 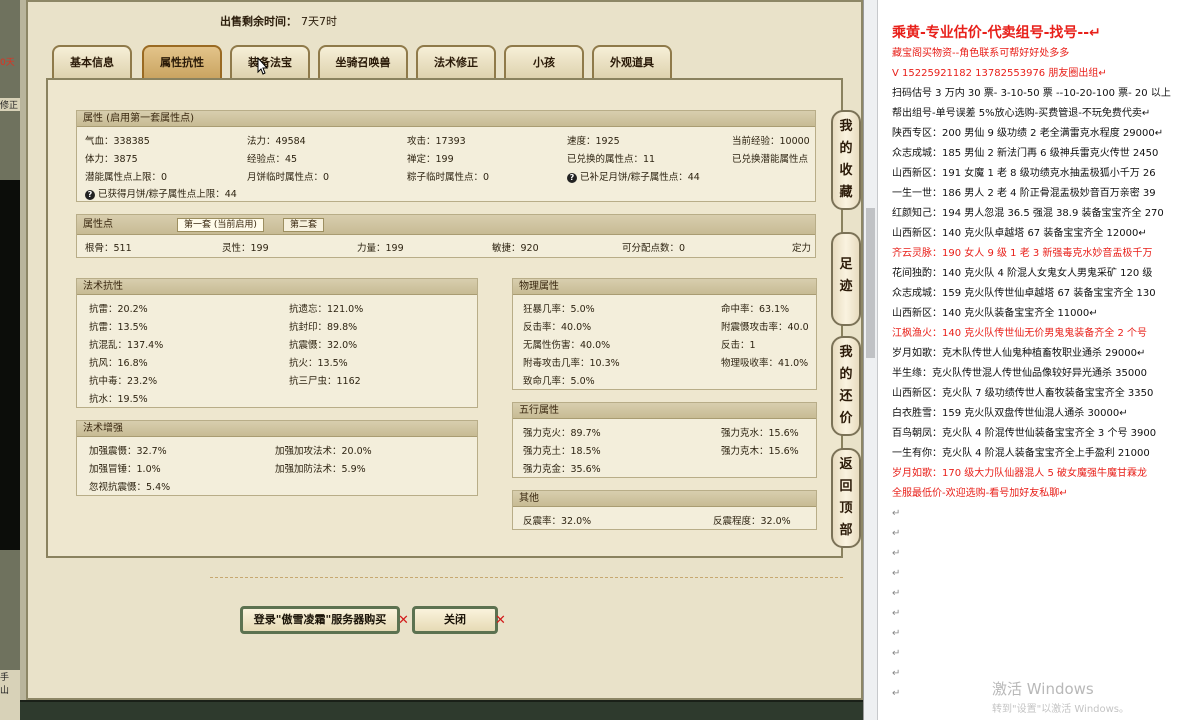 I want to click on editor-line: 一生有你：克火队 4 阶混人装备宝宝齐全上手盈利 21000, so click(x=1021, y=453).